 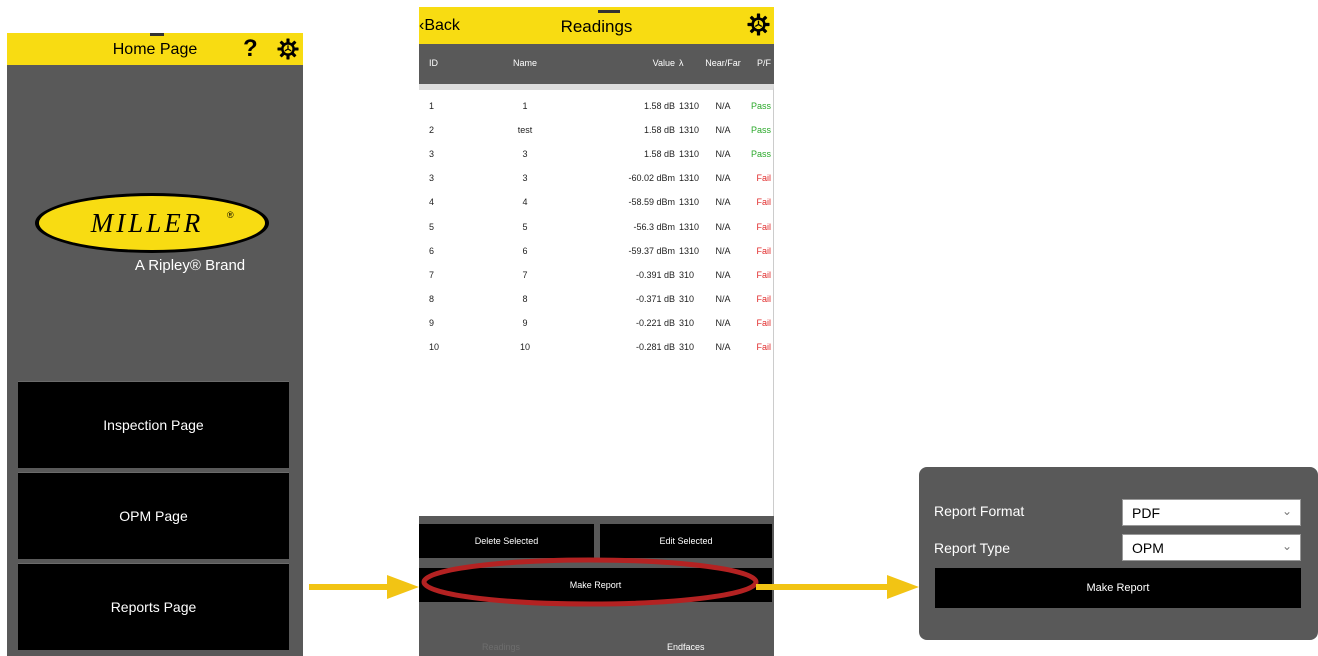 I want to click on home-page-title: Home Page, so click(x=155, y=49).